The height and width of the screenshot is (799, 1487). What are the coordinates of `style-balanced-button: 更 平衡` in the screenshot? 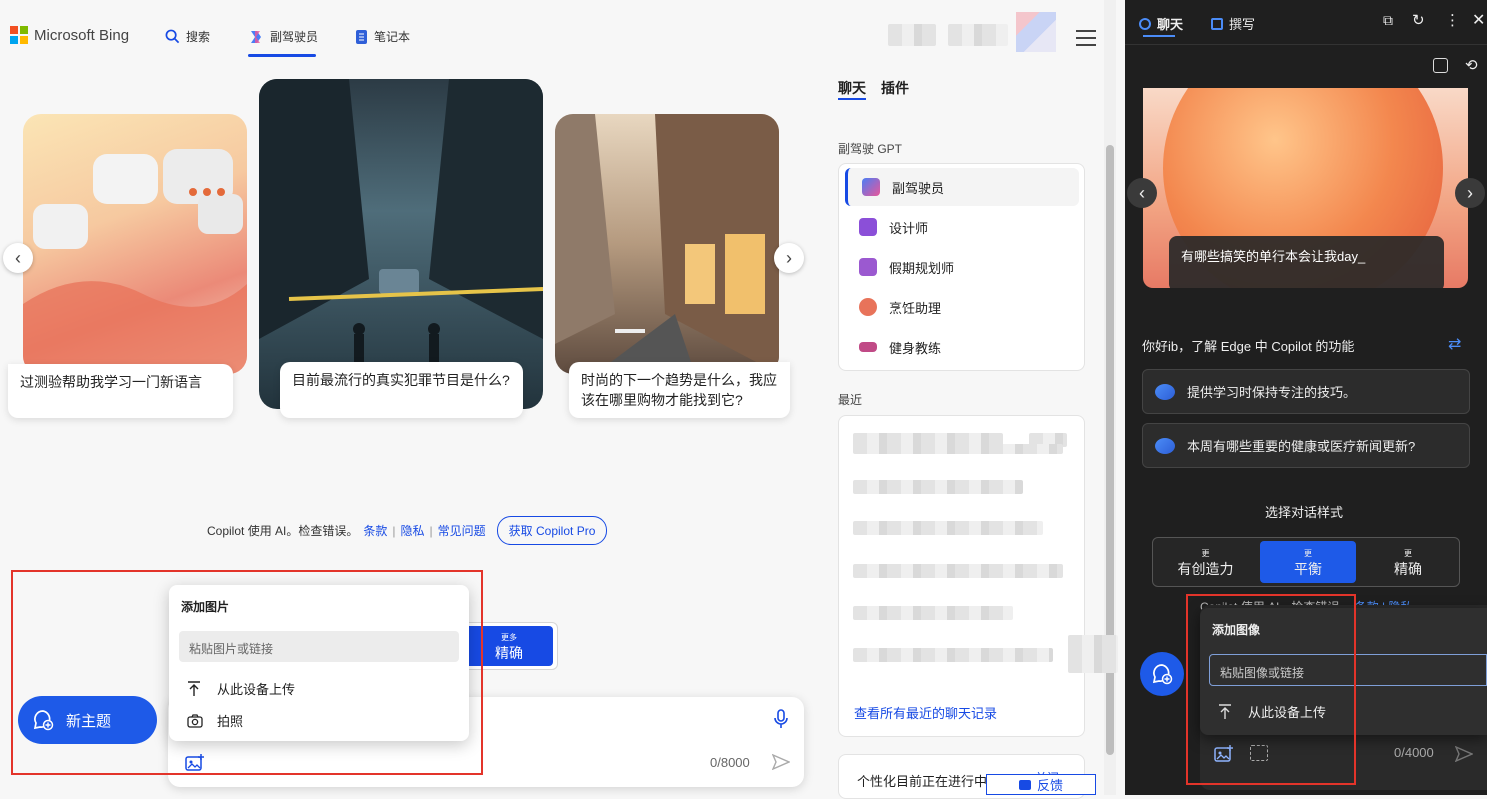 It's located at (1308, 562).